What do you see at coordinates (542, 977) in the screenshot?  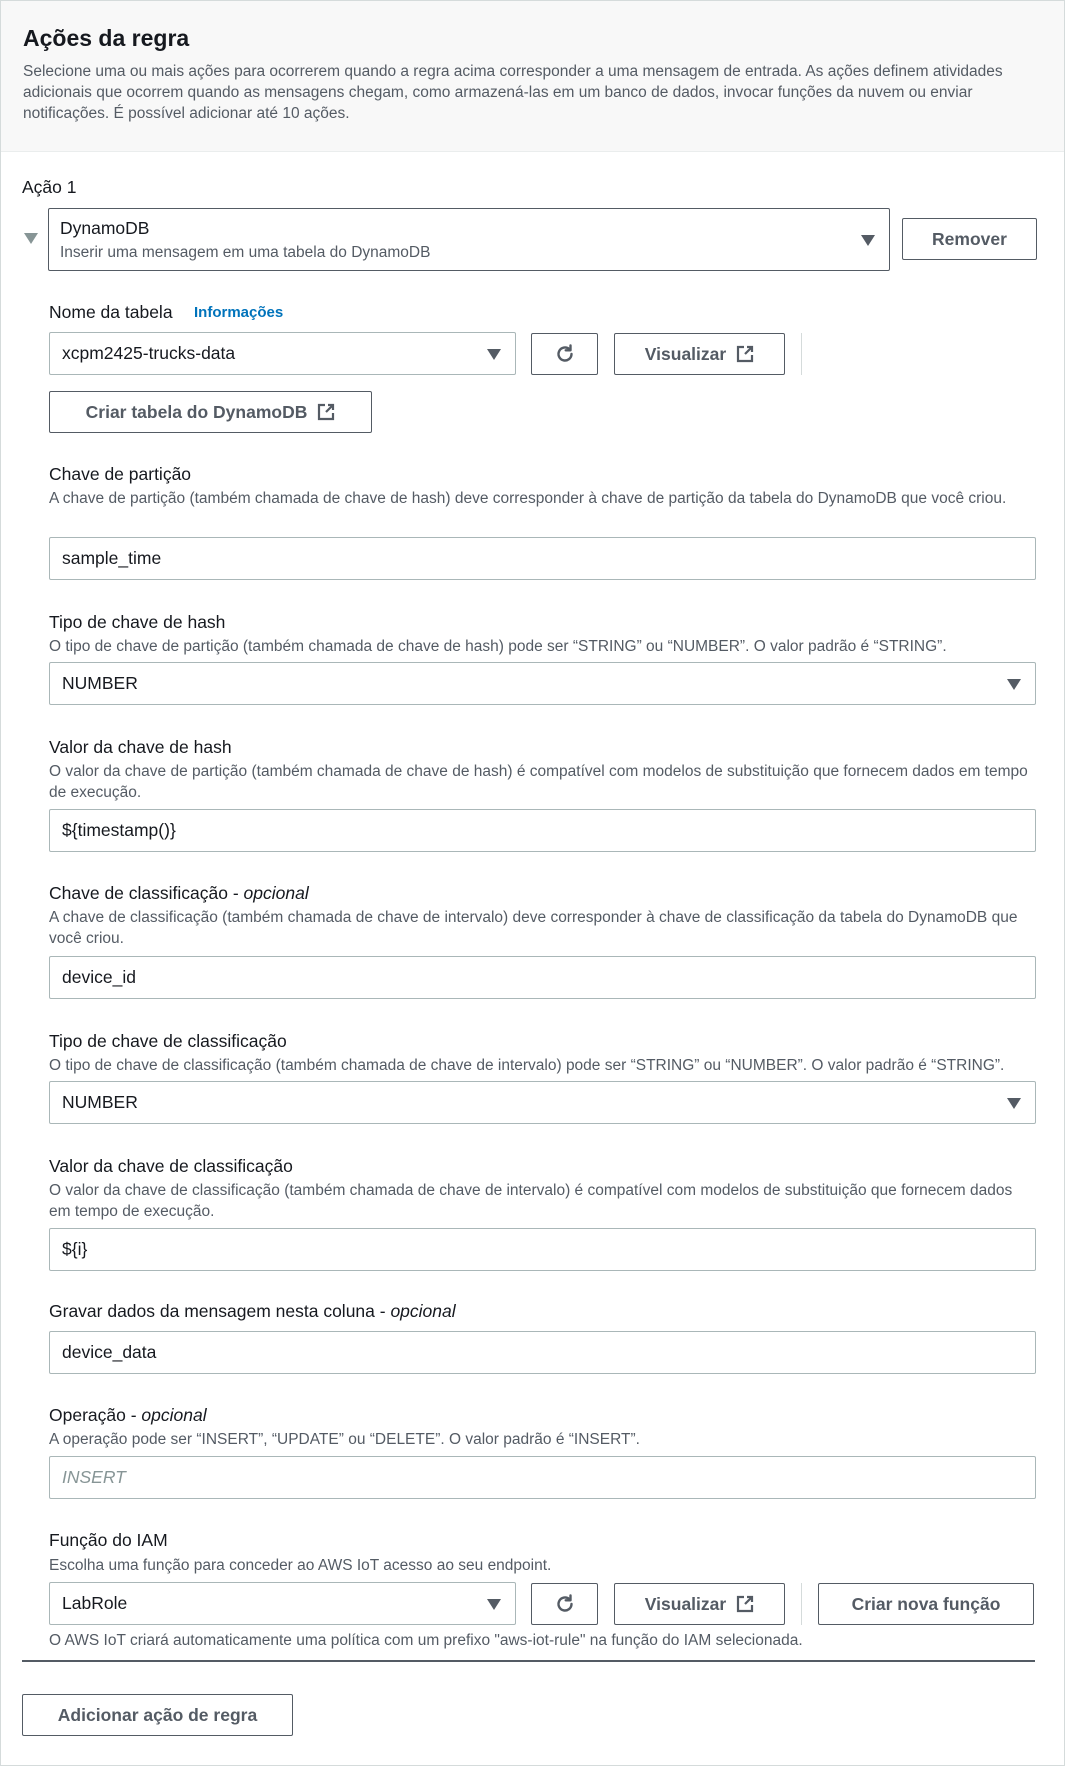 I see `sort-key-input: device_id` at bounding box center [542, 977].